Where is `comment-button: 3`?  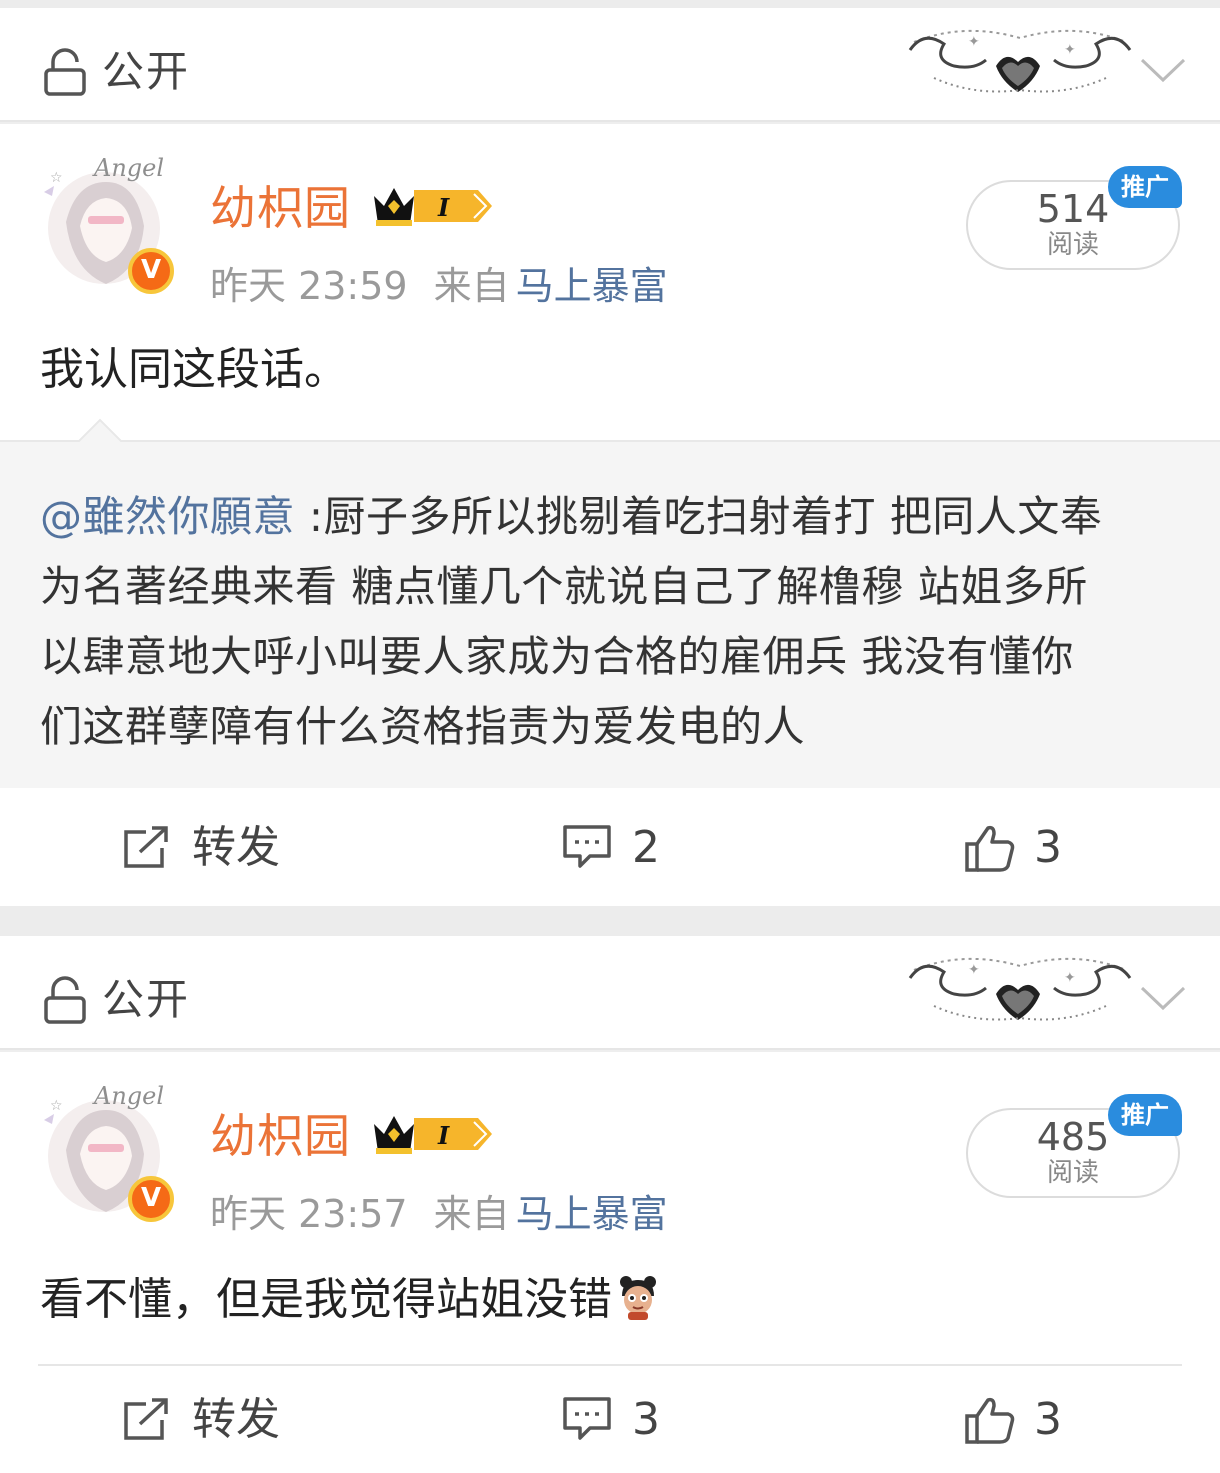 comment-button: 3 is located at coordinates (617, 1420).